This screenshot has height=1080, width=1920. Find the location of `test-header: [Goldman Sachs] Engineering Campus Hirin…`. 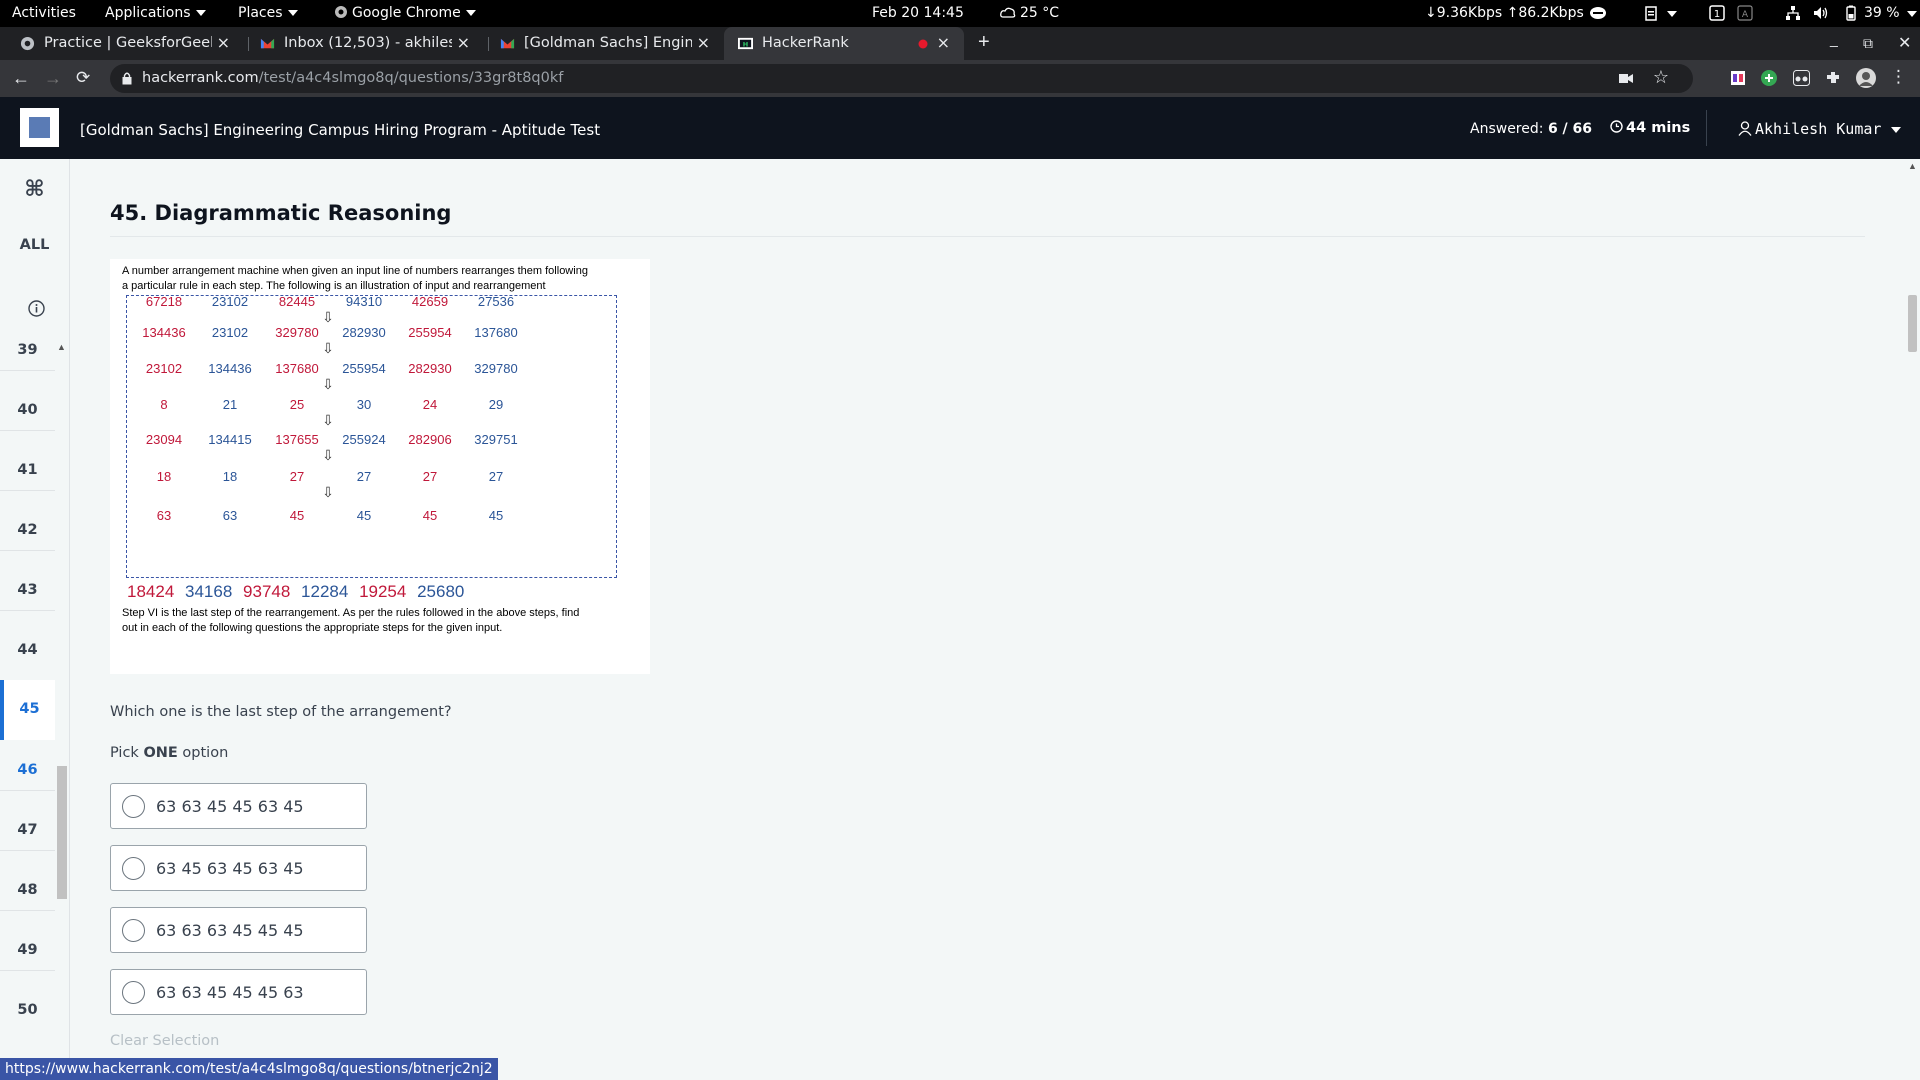

test-header: [Goldman Sachs] Engineering Campus Hirin… is located at coordinates (960, 128).